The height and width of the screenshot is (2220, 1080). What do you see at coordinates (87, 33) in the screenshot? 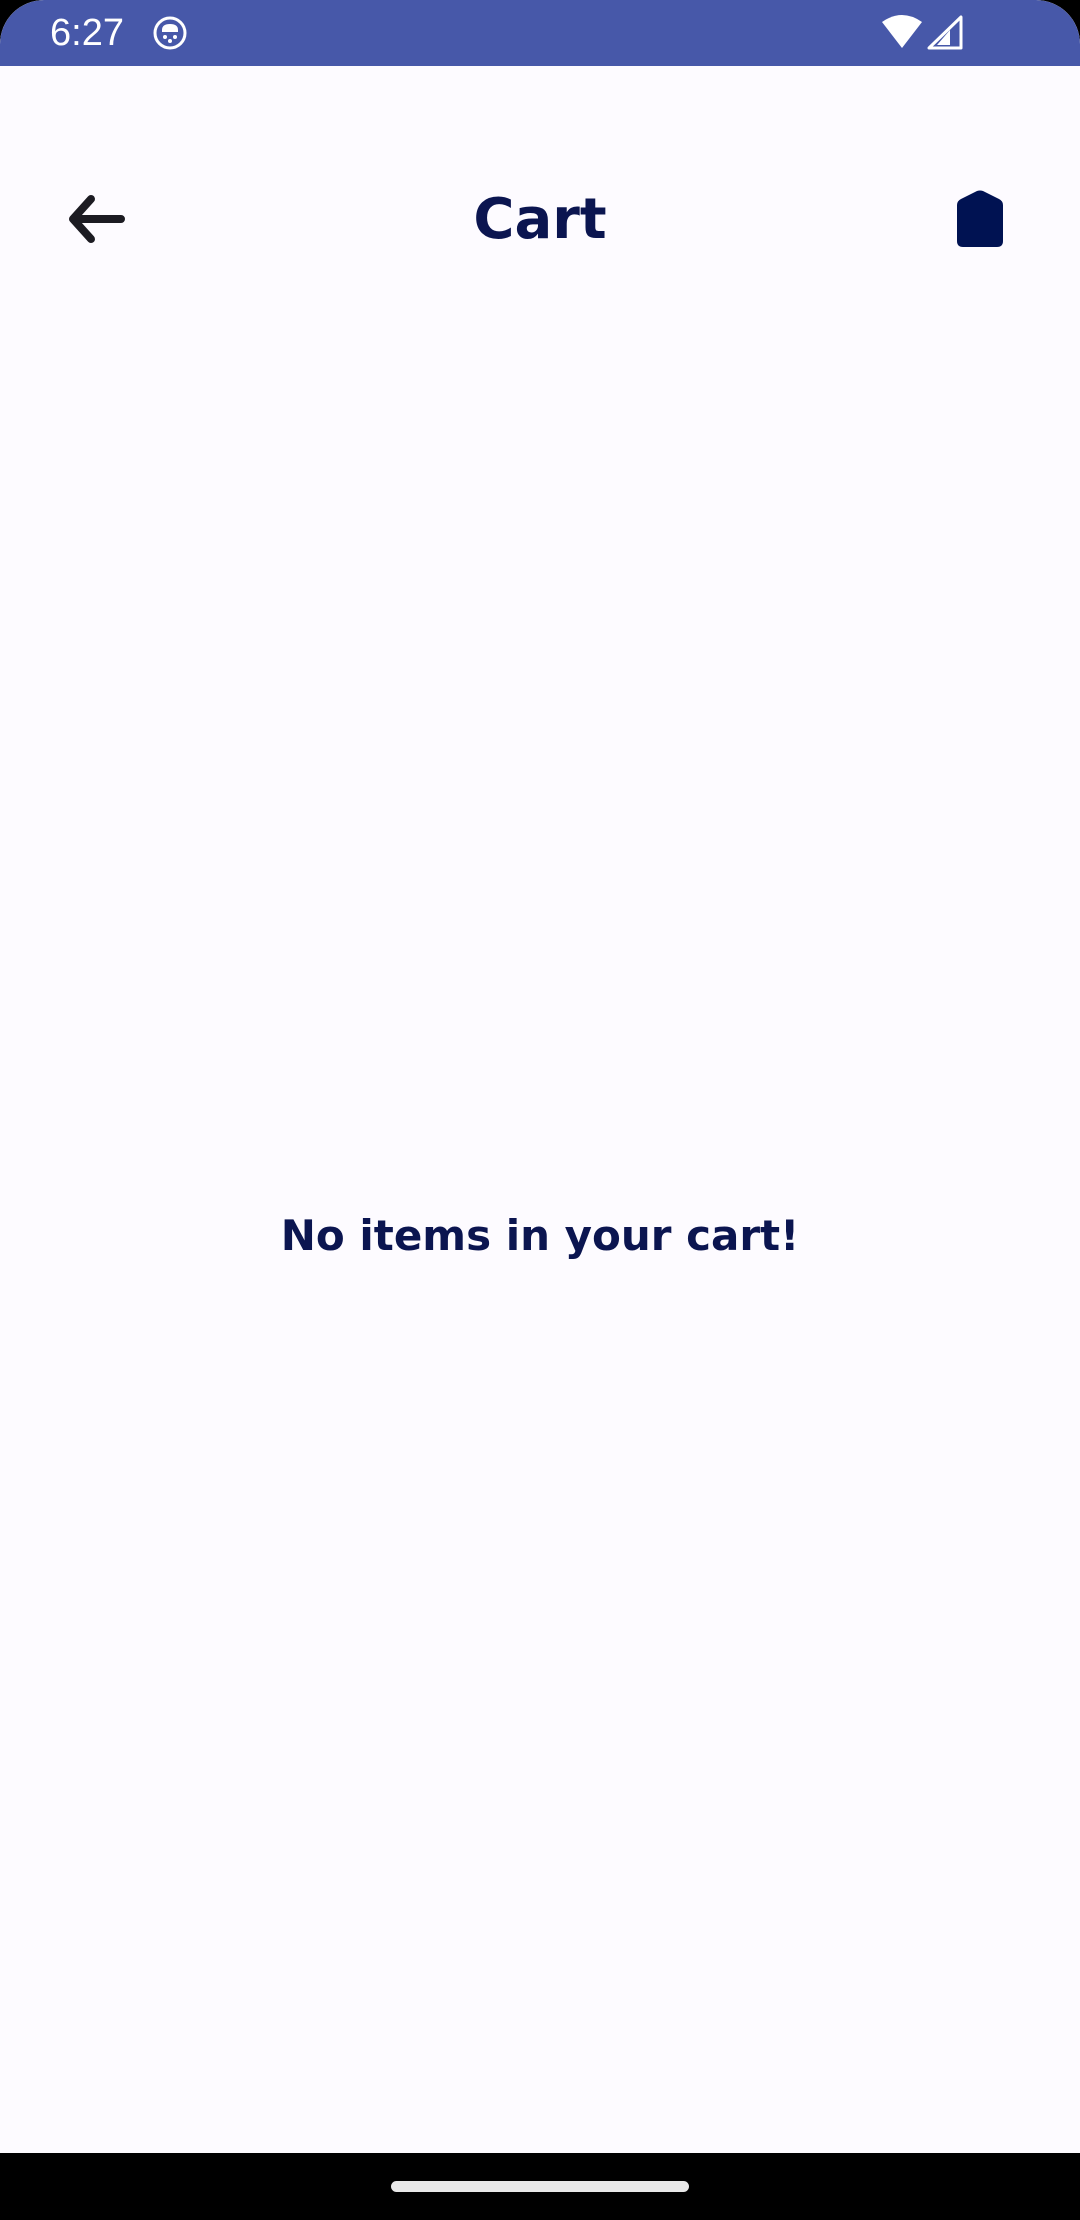
I see `status-time: 6:27` at bounding box center [87, 33].